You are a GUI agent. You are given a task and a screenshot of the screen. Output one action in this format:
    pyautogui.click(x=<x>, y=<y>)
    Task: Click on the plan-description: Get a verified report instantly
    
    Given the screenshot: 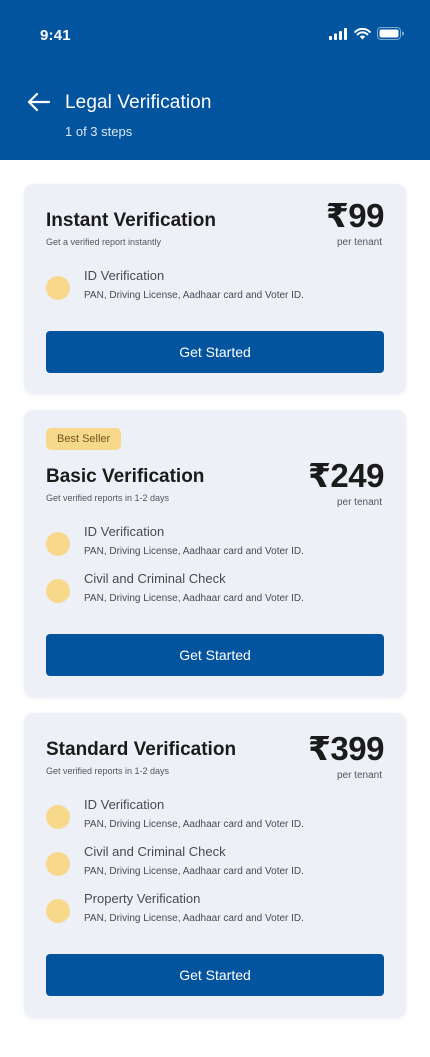 What is the action you would take?
    pyautogui.click(x=104, y=242)
    